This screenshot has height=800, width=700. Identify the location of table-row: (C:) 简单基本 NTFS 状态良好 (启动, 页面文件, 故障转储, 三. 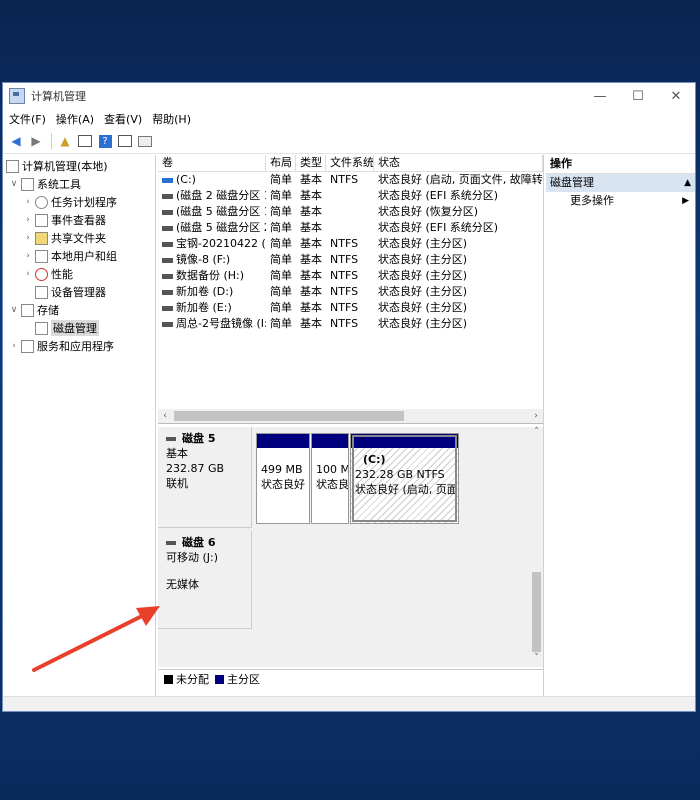
(350, 180).